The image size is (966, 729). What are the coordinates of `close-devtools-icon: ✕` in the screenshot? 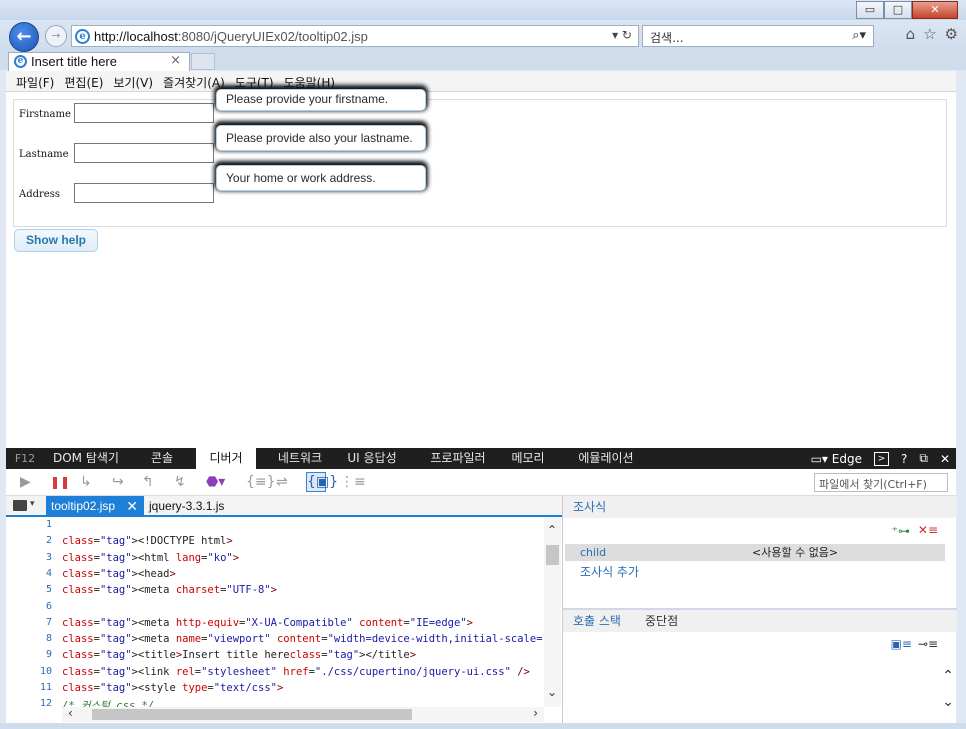 It's located at (945, 459).